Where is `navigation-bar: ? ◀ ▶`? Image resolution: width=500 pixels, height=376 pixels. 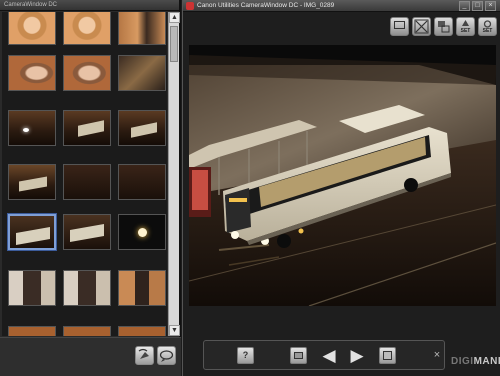
navigation-bar: ? ◀ ▶ is located at coordinates (324, 355).